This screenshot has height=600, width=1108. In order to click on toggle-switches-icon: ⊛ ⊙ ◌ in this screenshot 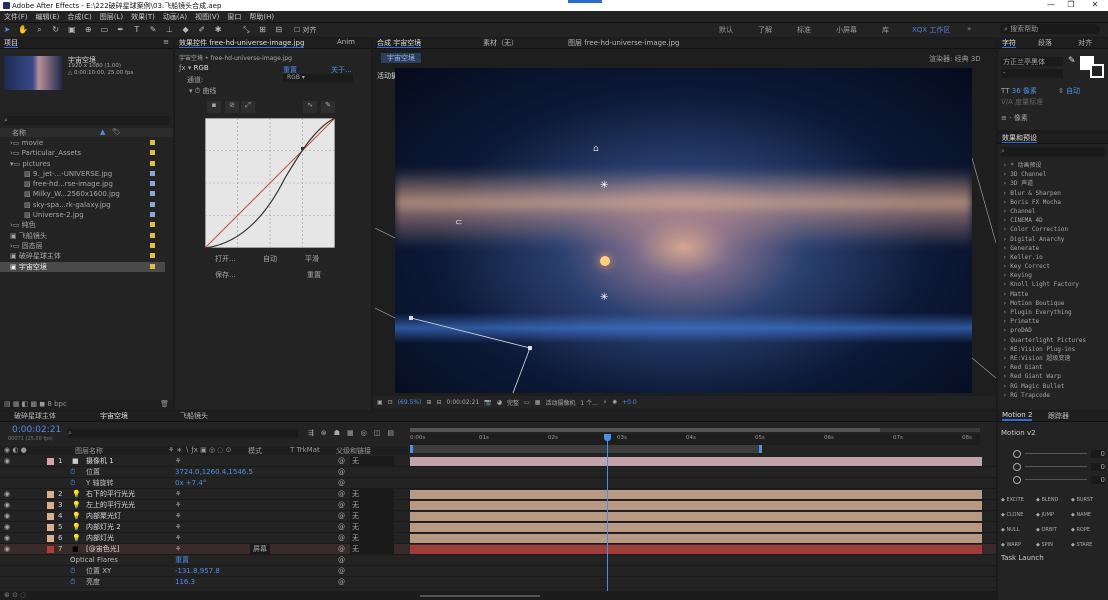, I will do `click(15, 595)`.